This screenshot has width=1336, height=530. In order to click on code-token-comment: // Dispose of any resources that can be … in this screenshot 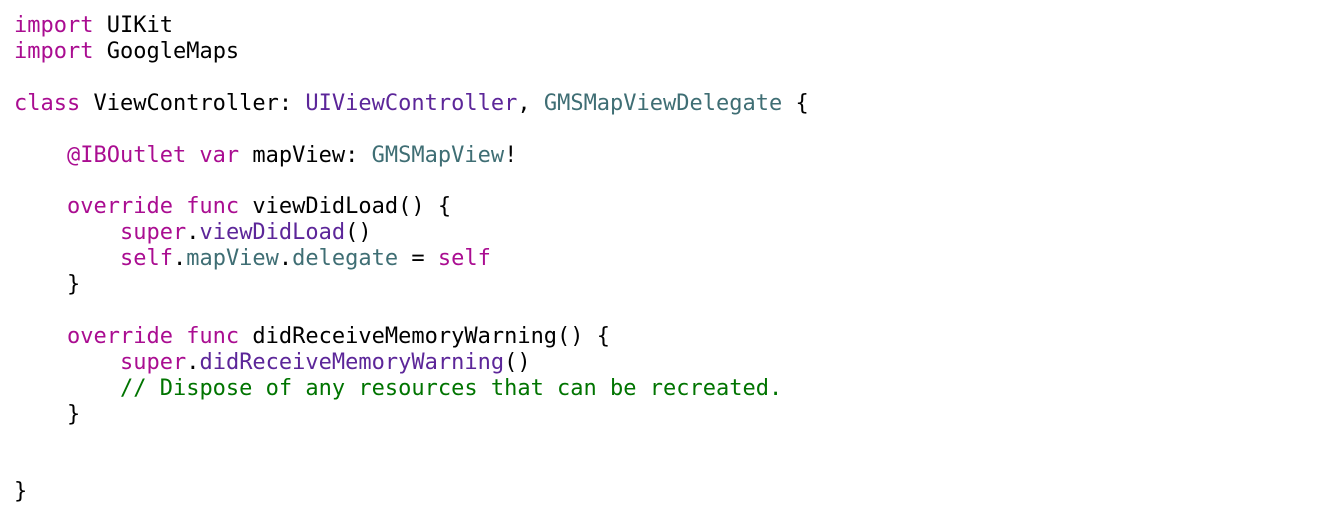, I will do `click(451, 388)`.